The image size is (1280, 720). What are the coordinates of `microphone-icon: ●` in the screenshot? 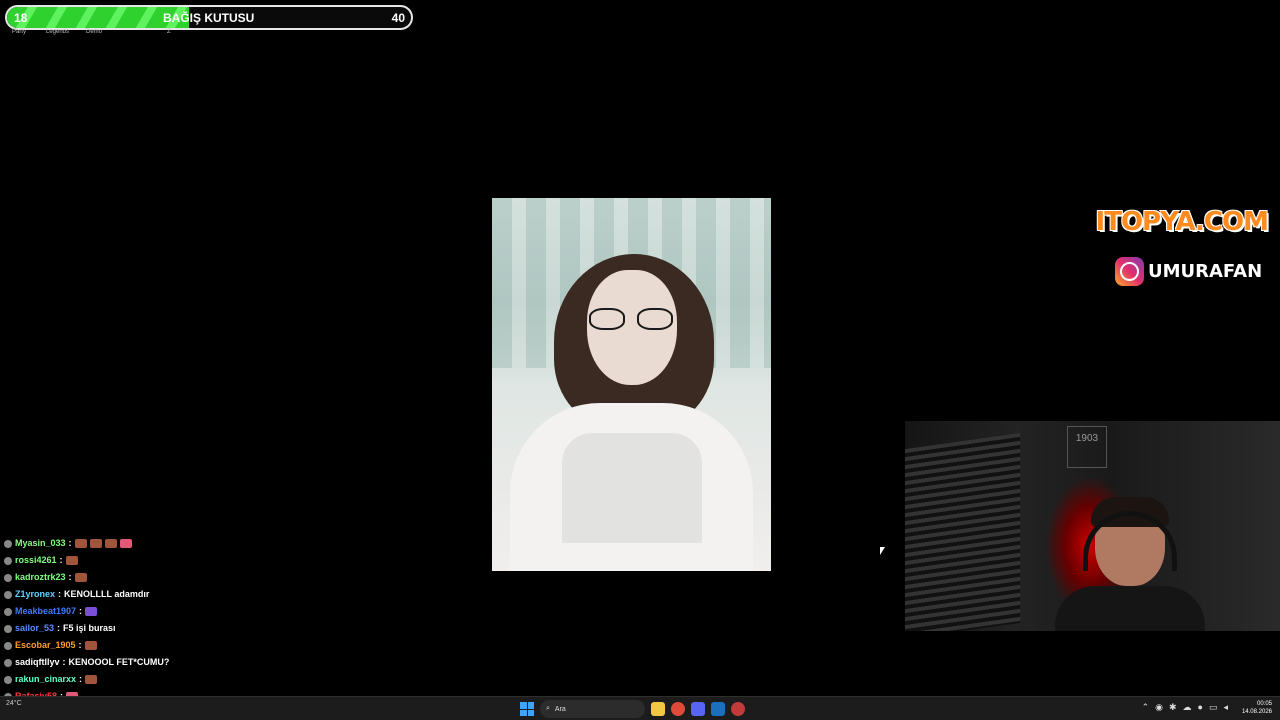 It's located at (1200, 707).